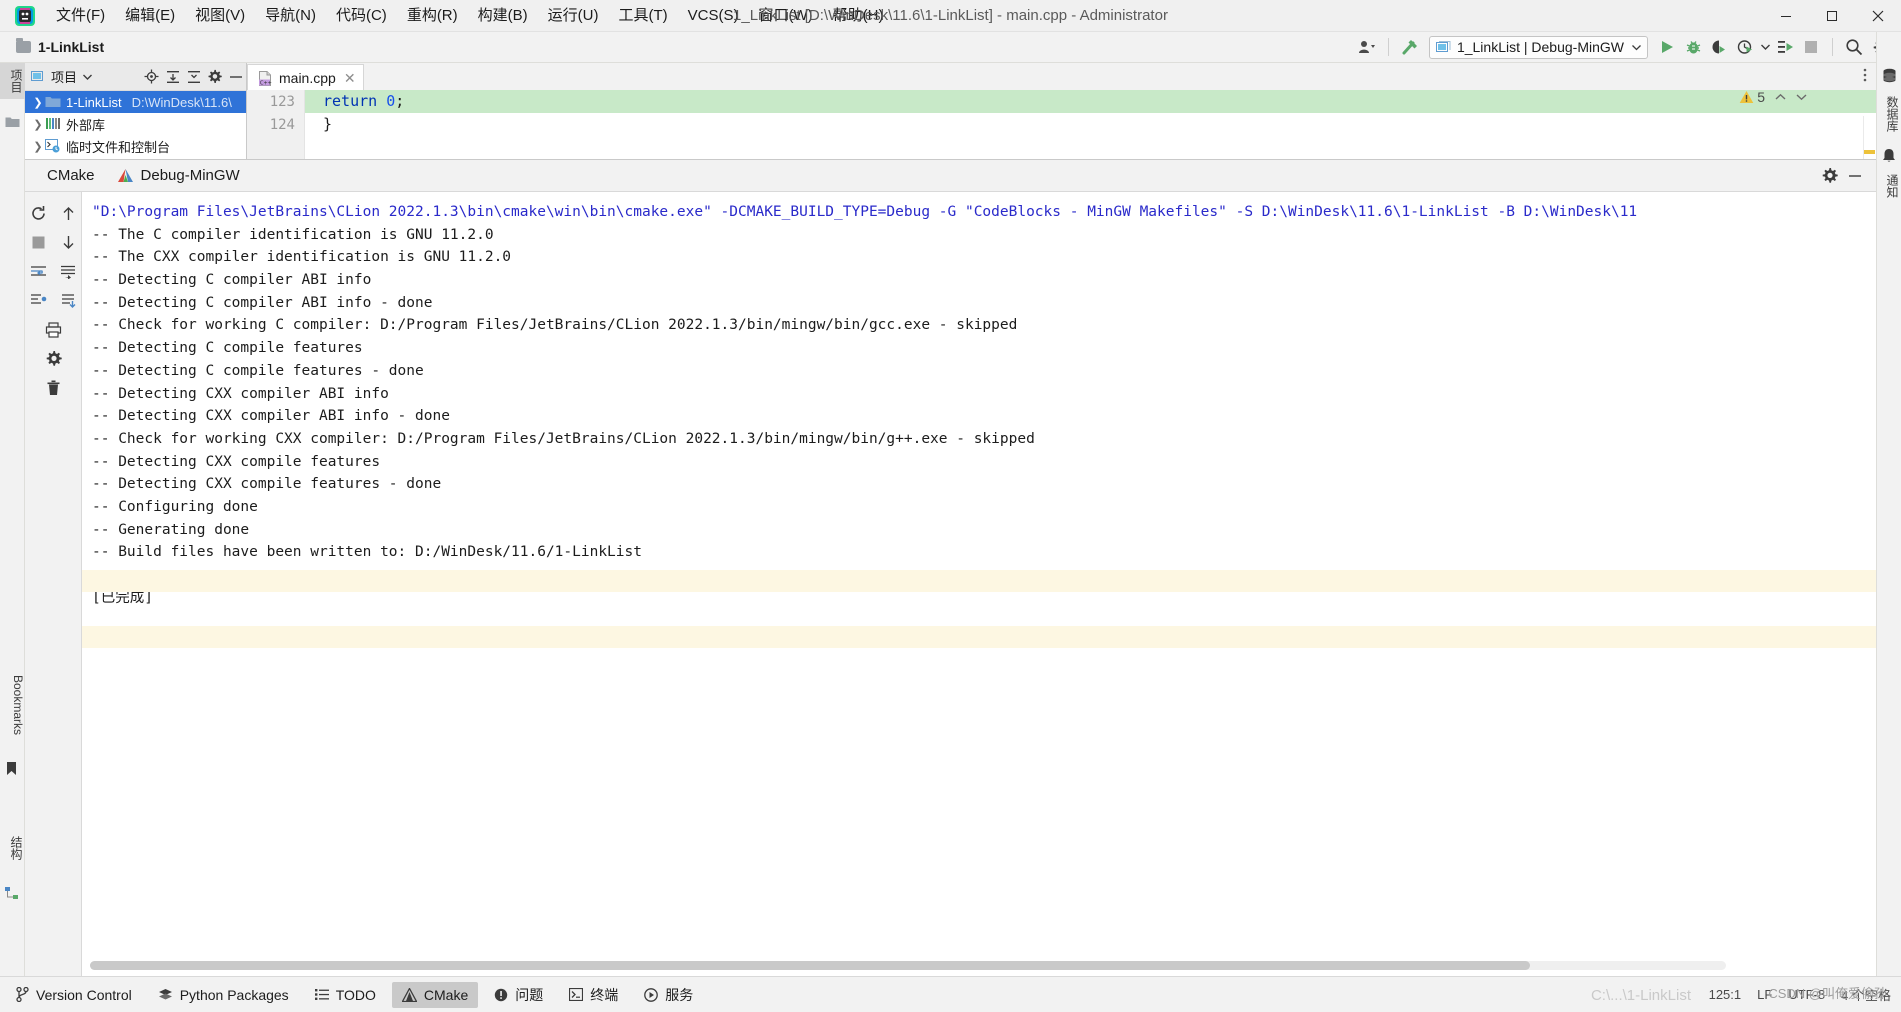  I want to click on sidebar-tab-database: 数据库, so click(1888, 114).